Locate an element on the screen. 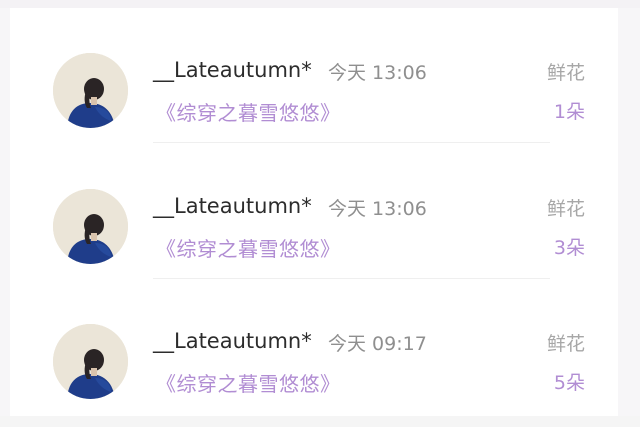 The height and width of the screenshot is (427, 640). gift-count: 3朵 is located at coordinates (569, 248).